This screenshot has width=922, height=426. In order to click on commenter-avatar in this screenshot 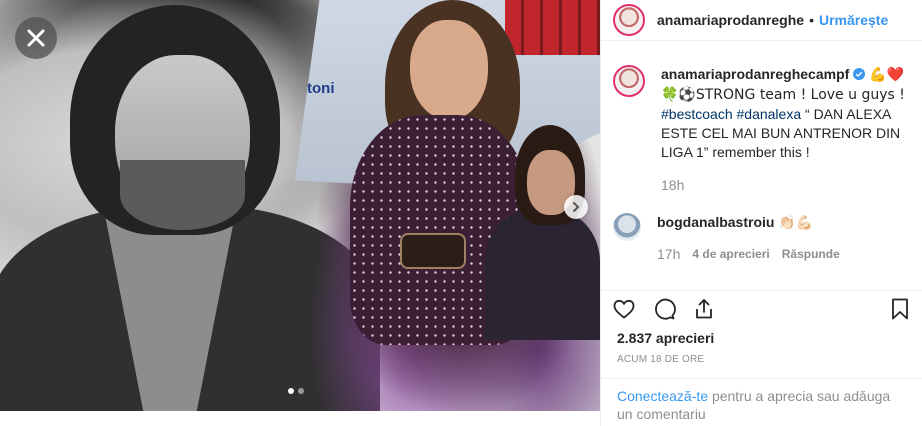, I will do `click(627, 227)`.